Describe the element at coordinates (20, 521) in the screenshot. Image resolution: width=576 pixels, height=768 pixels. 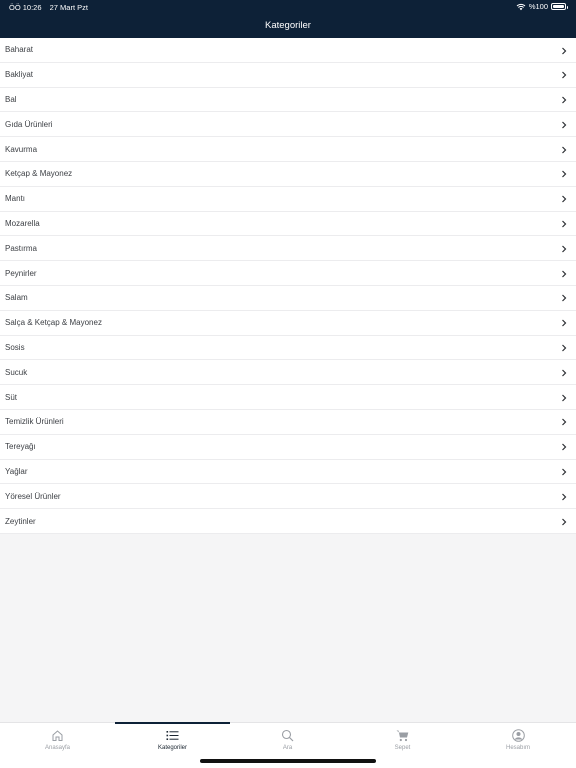
I see `category-label: Zeytinler` at that location.